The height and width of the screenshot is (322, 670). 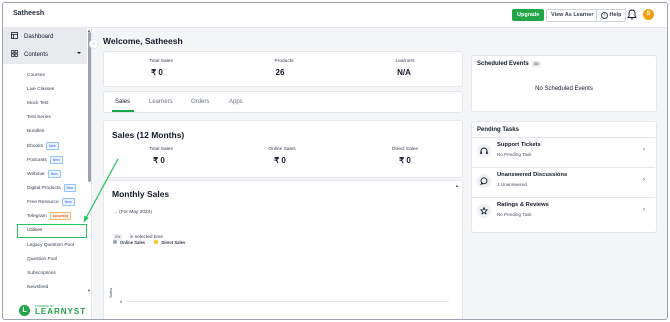 What do you see at coordinates (287, 301) in the screenshot?
I see `chart-baseline` at bounding box center [287, 301].